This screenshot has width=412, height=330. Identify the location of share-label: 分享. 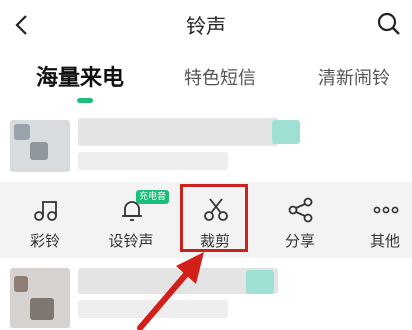
(299, 241).